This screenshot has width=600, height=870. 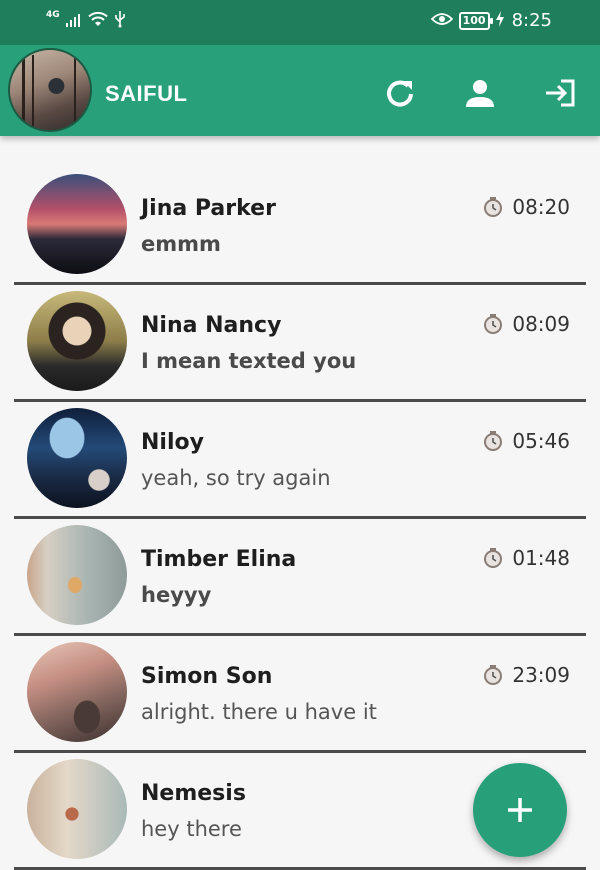 I want to click on status-right: 100 8:25, so click(x=491, y=20).